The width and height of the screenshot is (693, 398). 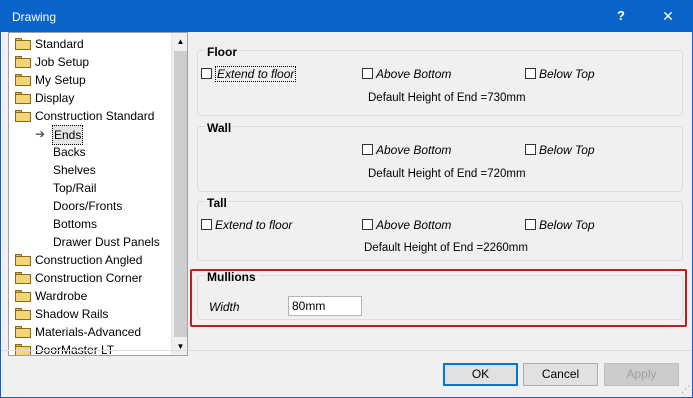 I want to click on tree-item-label: Display, so click(x=55, y=98).